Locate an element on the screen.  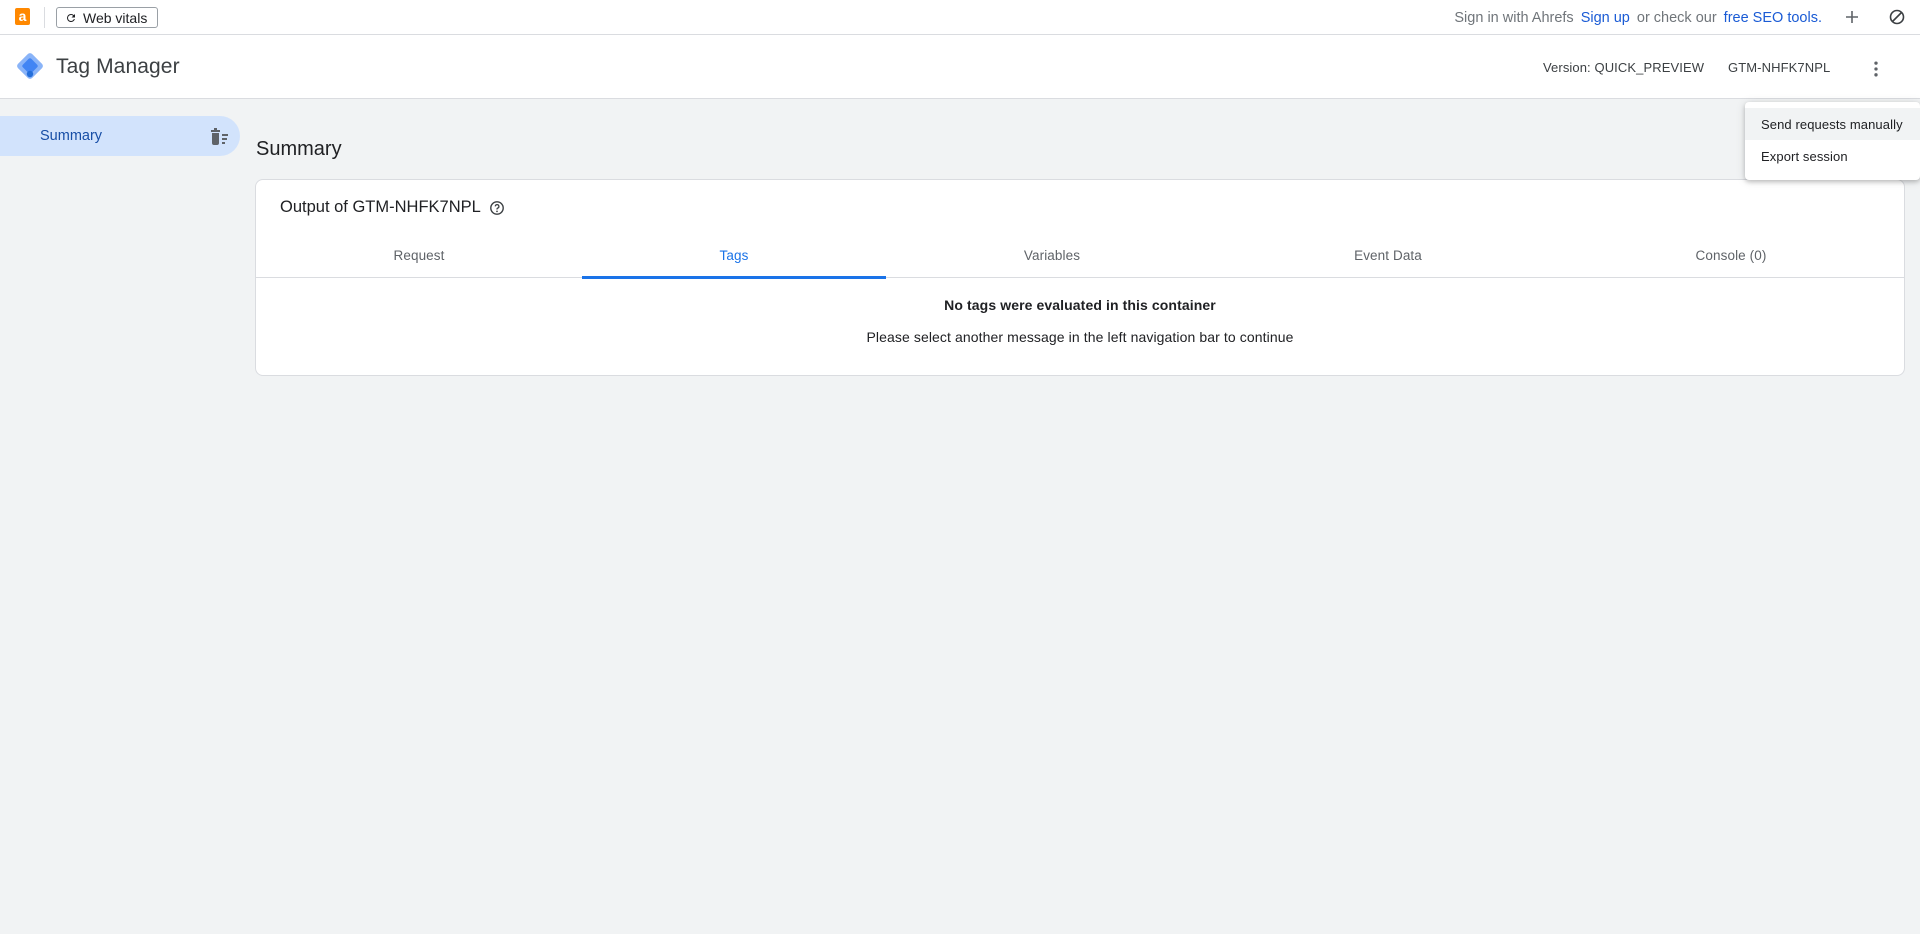
refresh-icon is located at coordinates (70, 17).